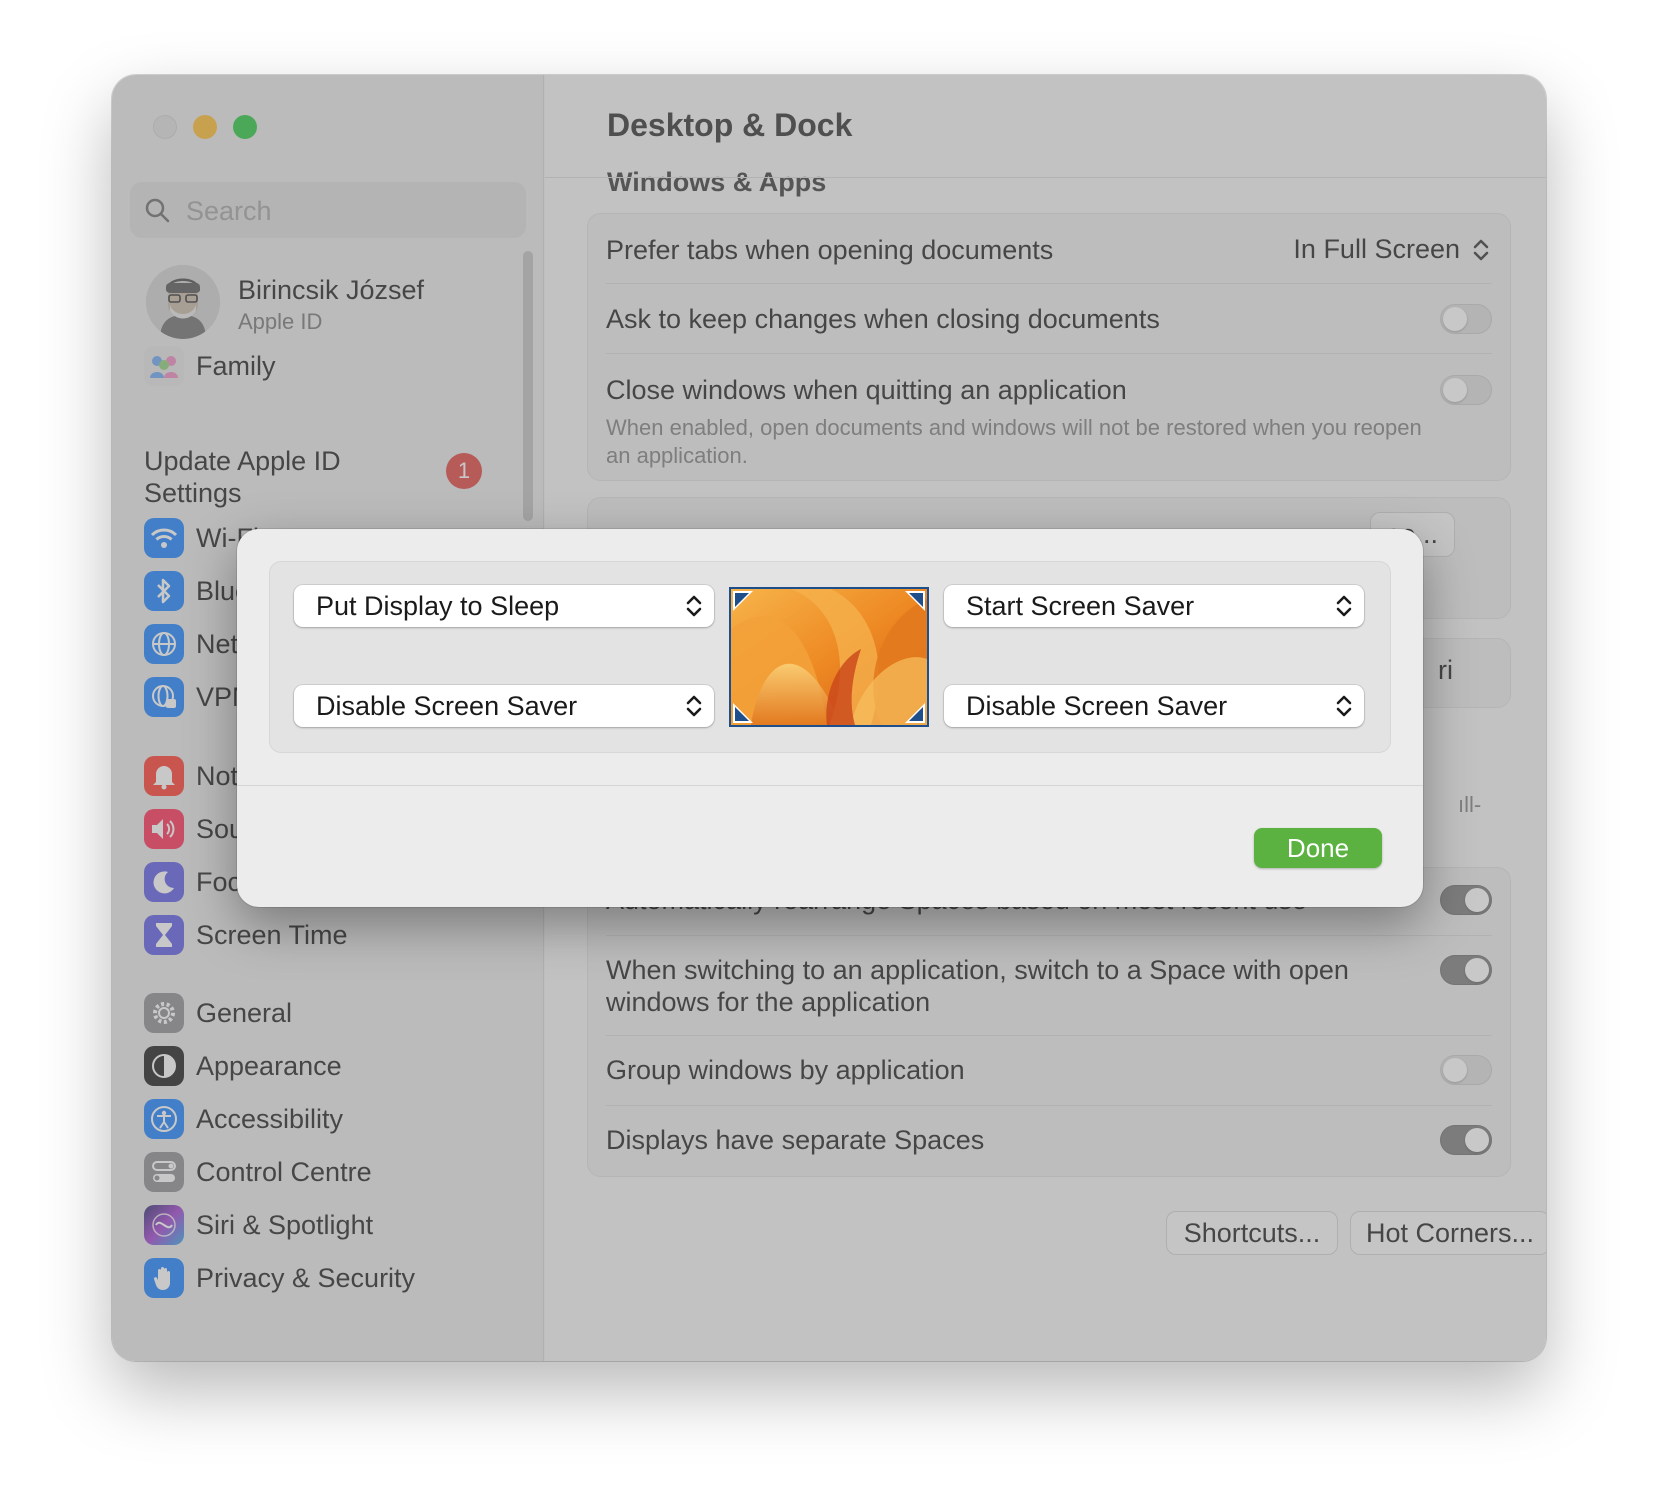  I want to click on wallpaper-preview-image, so click(829, 657).